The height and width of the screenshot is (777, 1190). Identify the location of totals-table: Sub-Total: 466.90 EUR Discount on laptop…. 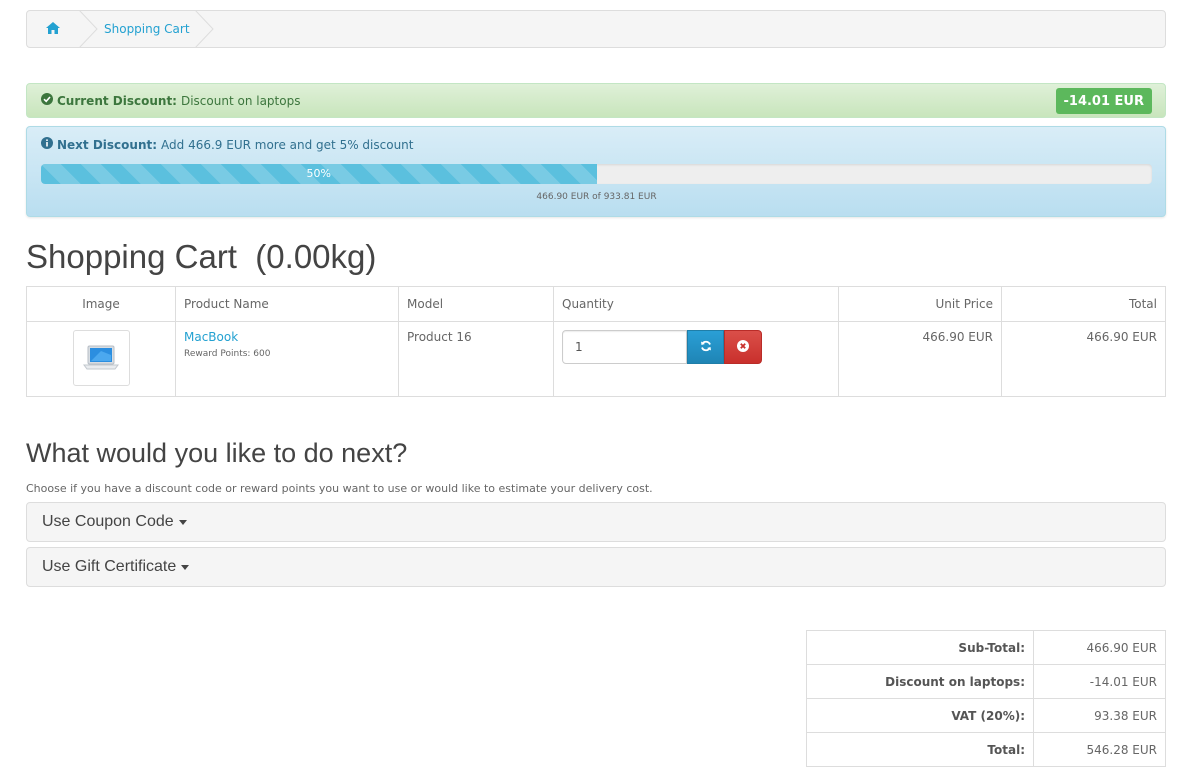
(986, 698).